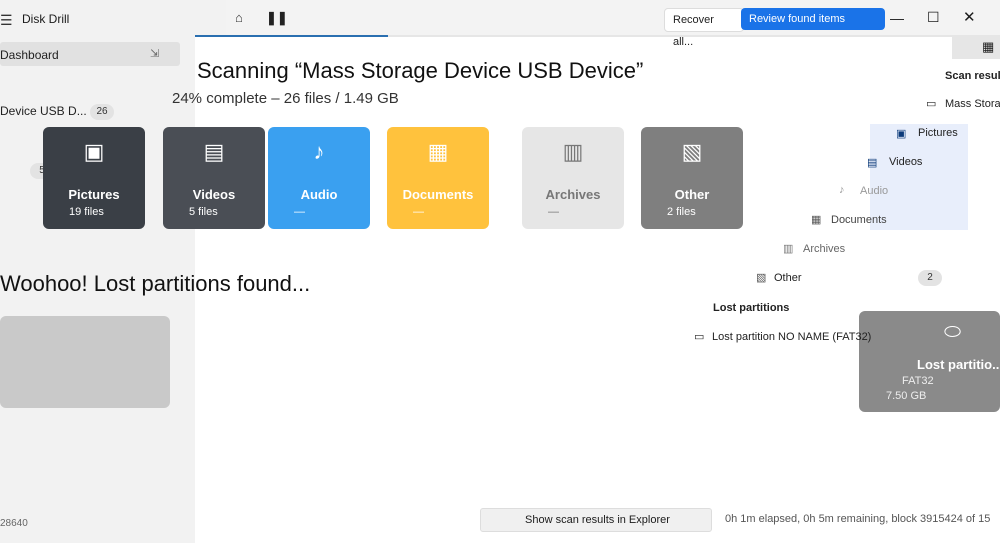 The image size is (1000, 543). I want to click on sidebar-item-device: Device USB D... 26, so click(100, 111).